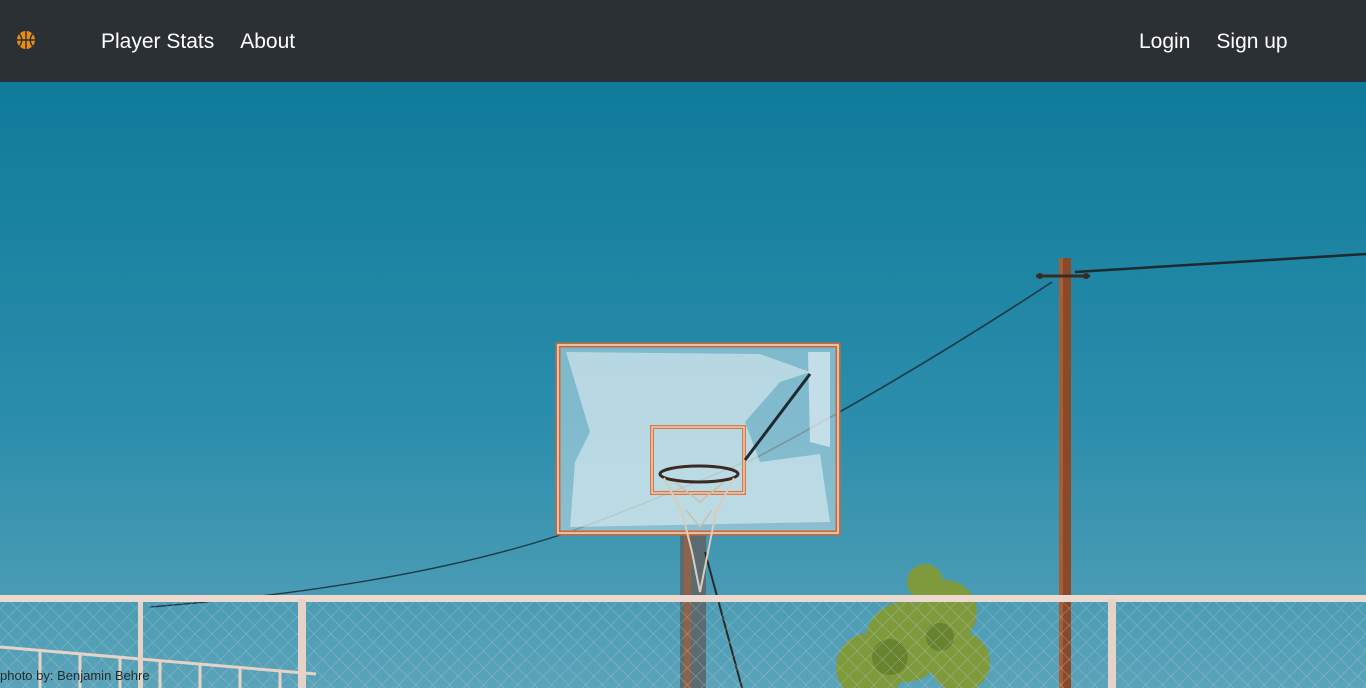 Image resolution: width=1366 pixels, height=688 pixels. Describe the element at coordinates (267, 41) in the screenshot. I see `nav-link-about: About` at that location.